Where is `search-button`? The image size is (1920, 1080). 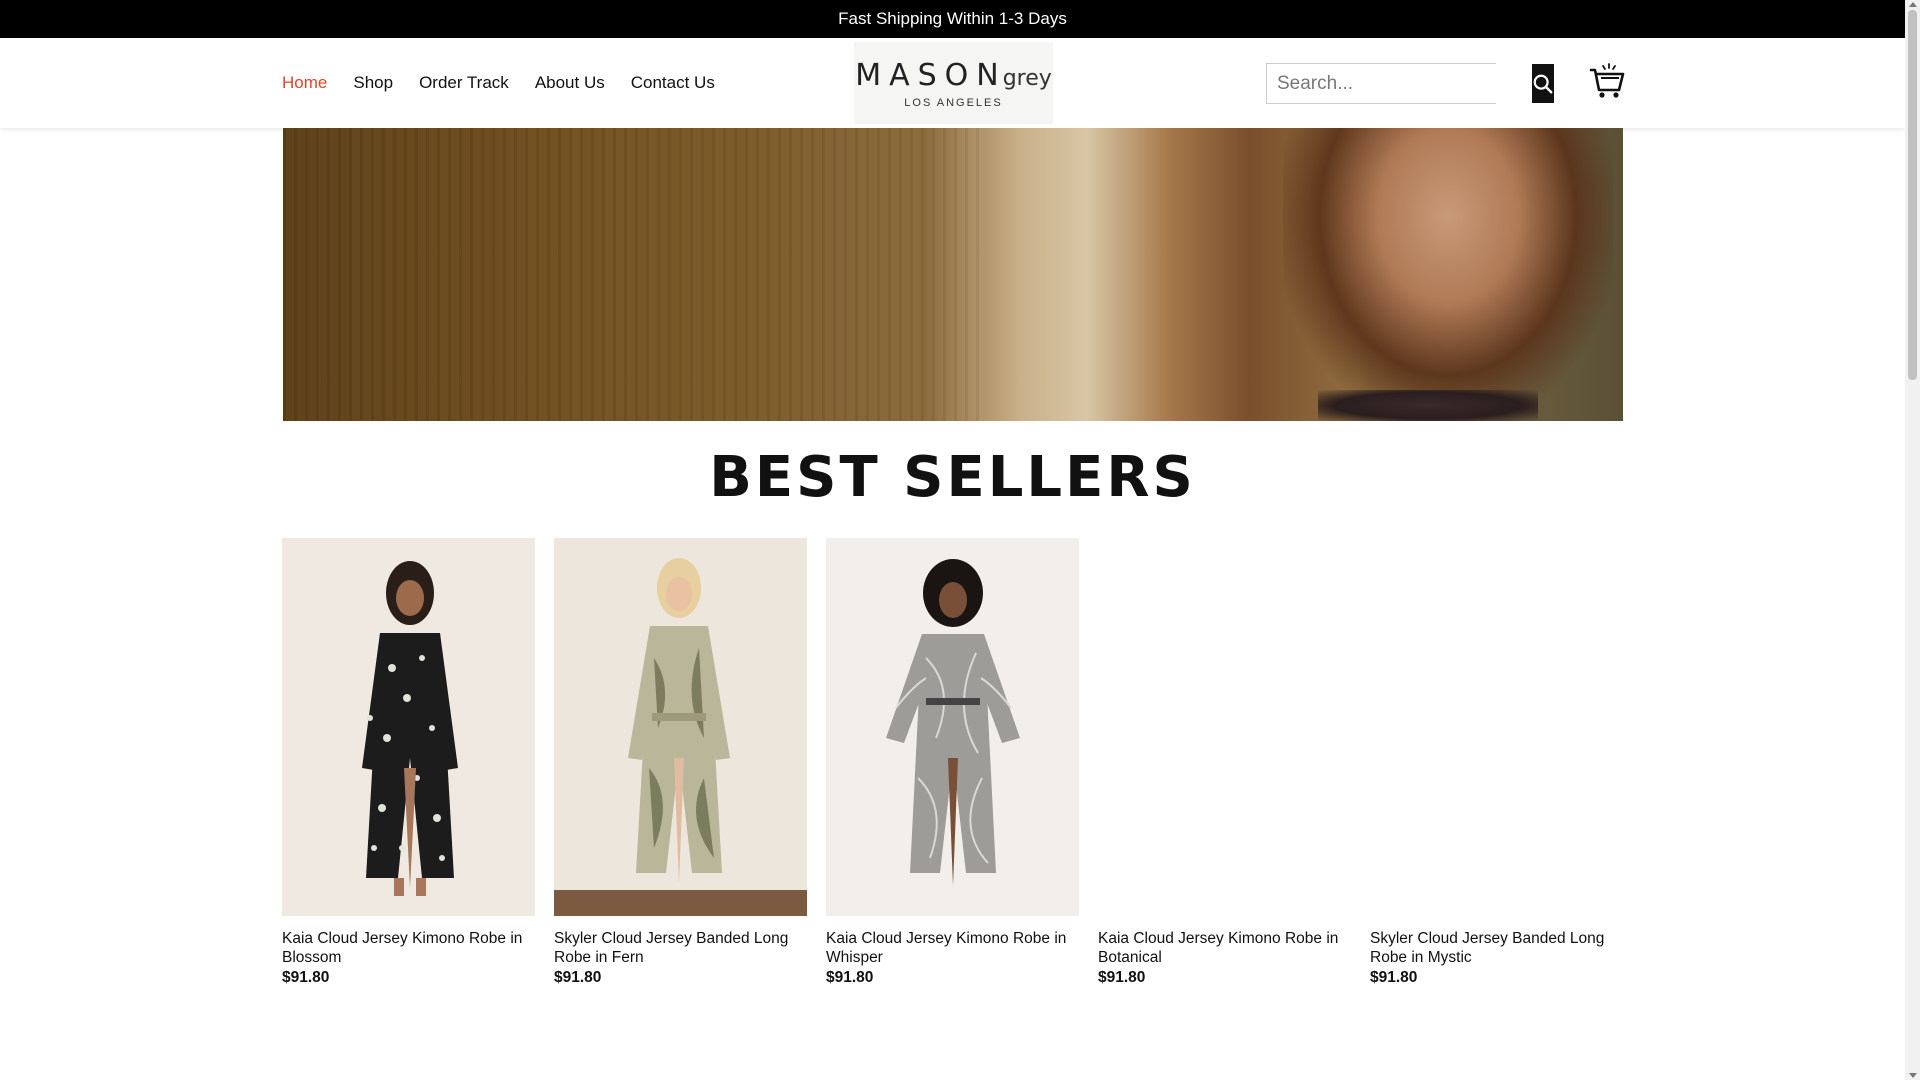
search-button is located at coordinates (1543, 83).